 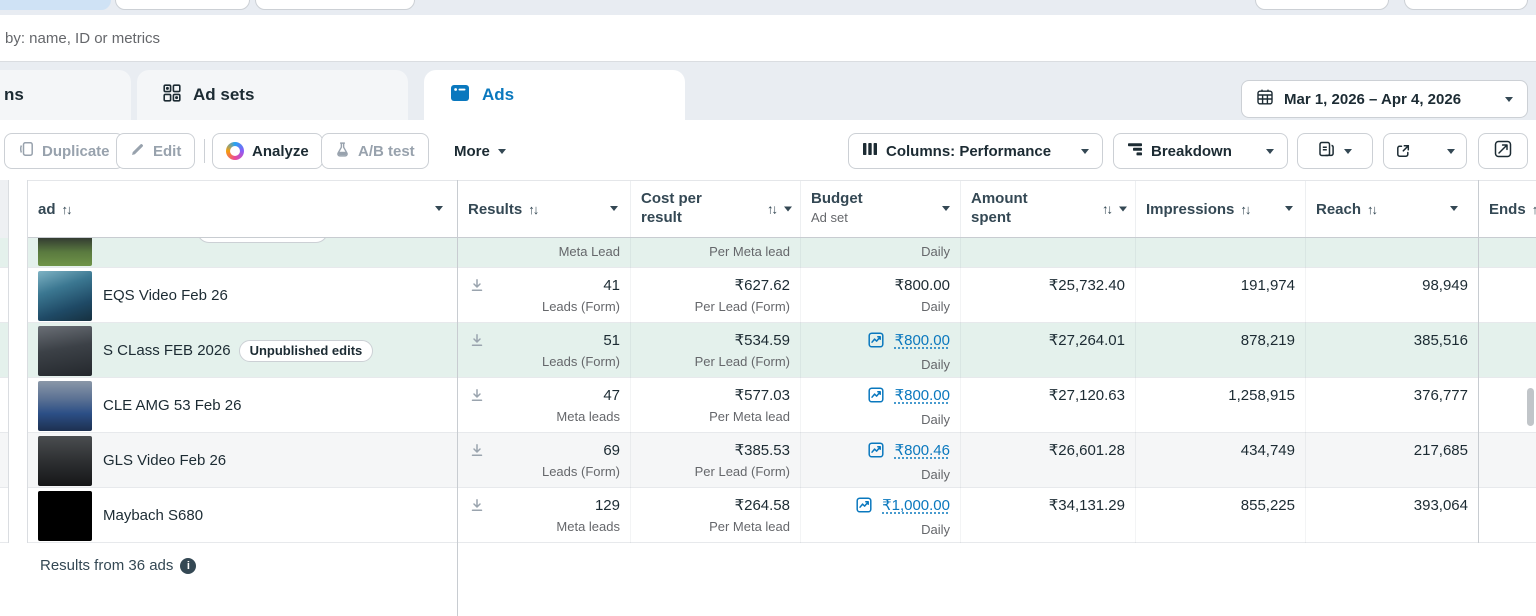 I want to click on header-reach: Reach ↑↓, so click(x=1391, y=209).